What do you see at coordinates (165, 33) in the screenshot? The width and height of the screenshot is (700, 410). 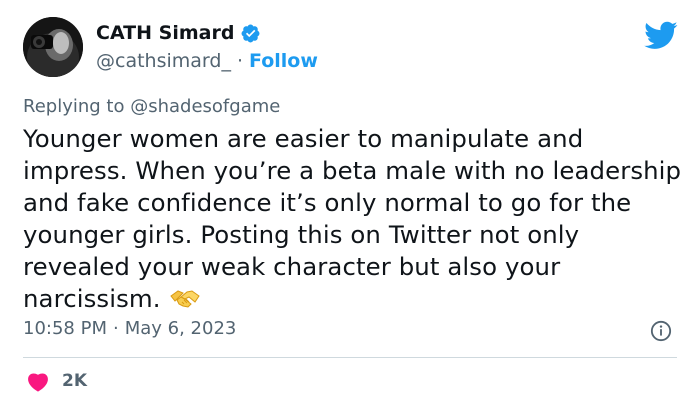 I see `author-display-name: CATH Simard` at bounding box center [165, 33].